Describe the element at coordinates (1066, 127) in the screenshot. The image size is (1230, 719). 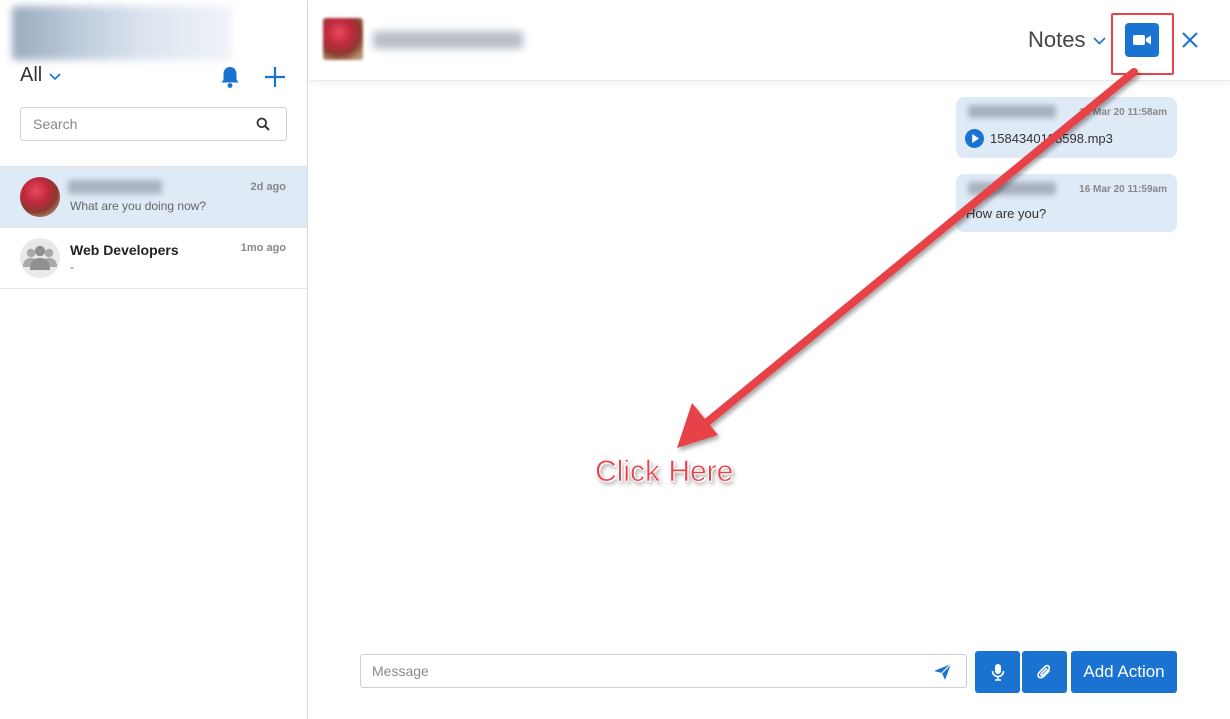
I see `message-bubble: 16 Mar 20 11:58am 1584340198598.mp3` at that location.